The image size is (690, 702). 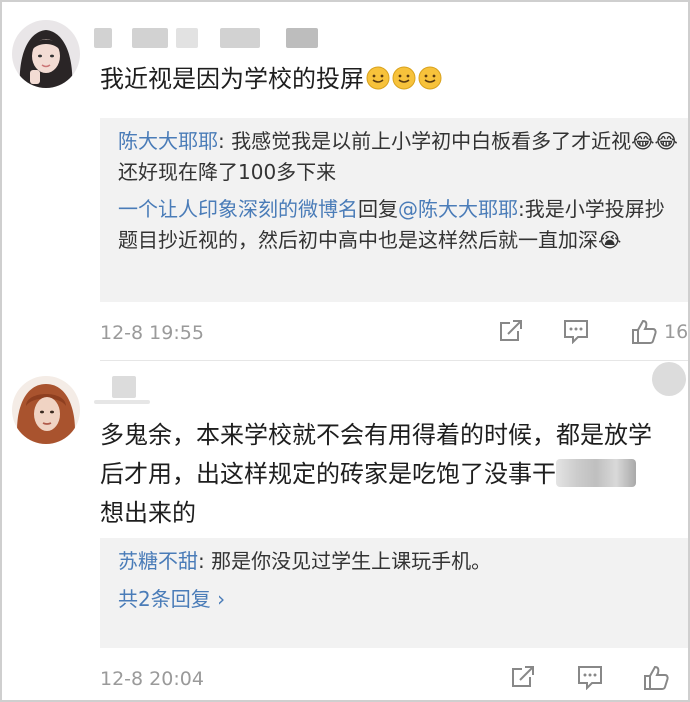 I want to click on more-options-icon, so click(x=669, y=379).